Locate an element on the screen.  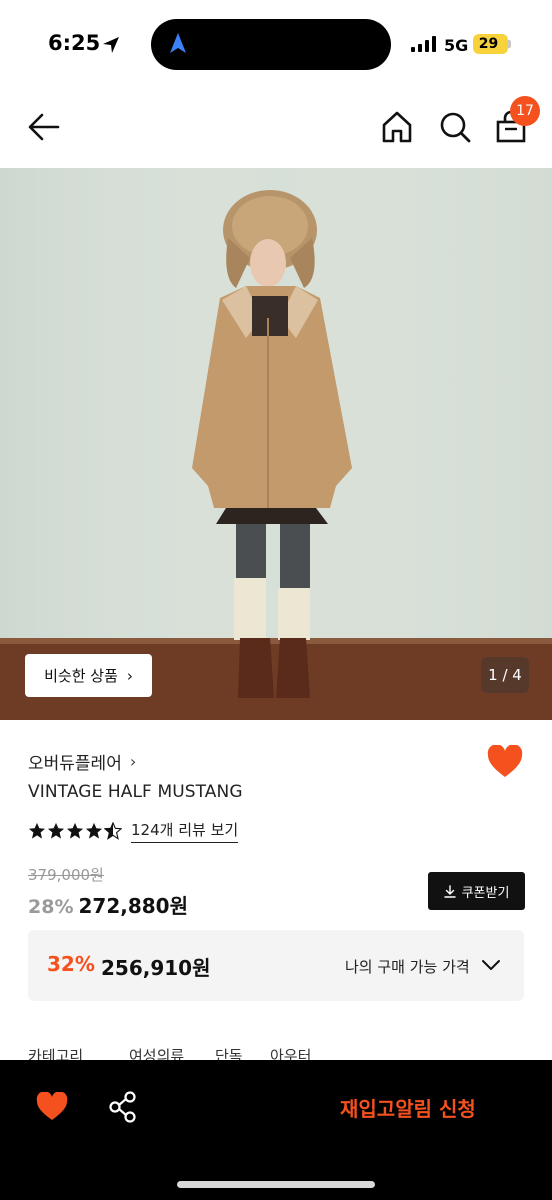
network-label: 5G is located at coordinates (456, 45).